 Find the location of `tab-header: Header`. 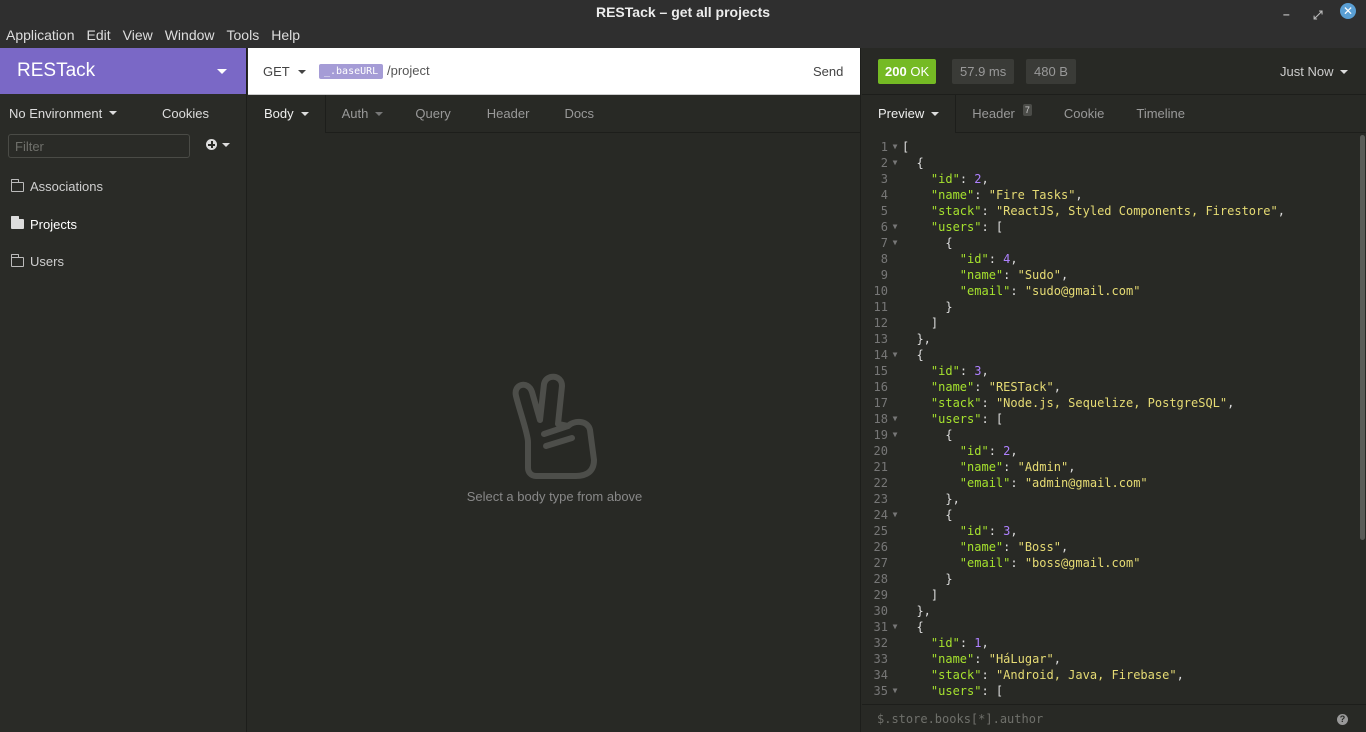

tab-header: Header is located at coordinates (506, 114).